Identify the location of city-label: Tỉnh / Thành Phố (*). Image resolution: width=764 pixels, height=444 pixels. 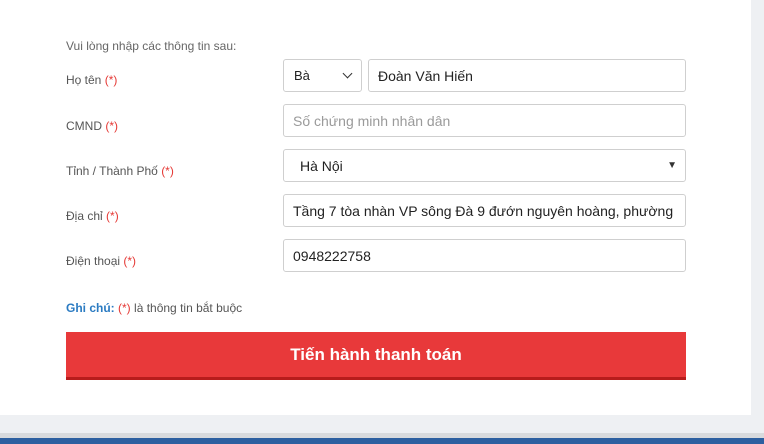
(120, 171).